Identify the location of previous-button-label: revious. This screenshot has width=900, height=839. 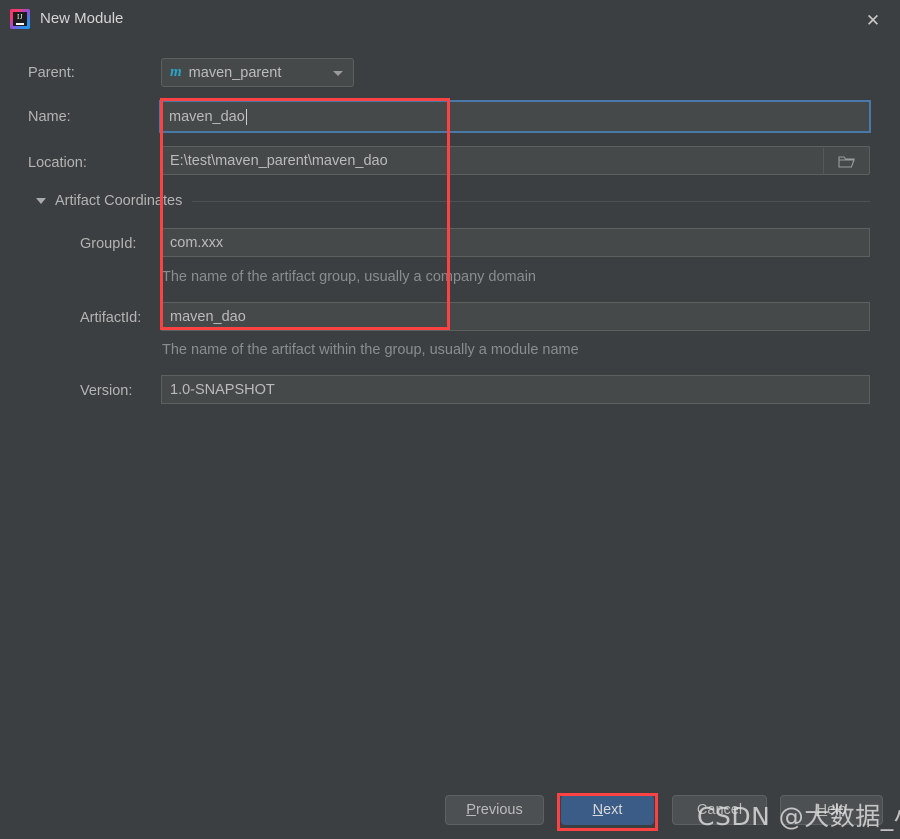
(499, 810).